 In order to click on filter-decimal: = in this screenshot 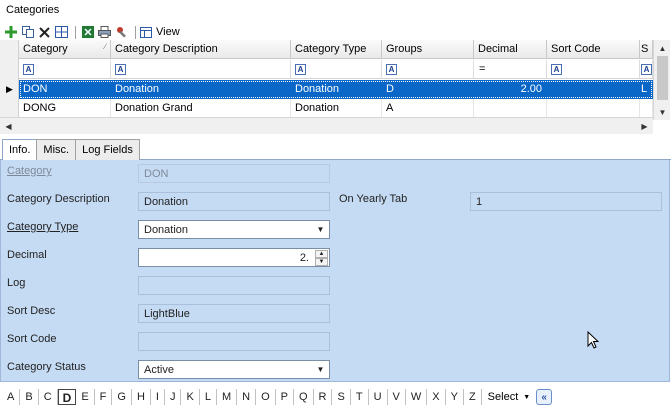, I will do `click(510, 69)`.